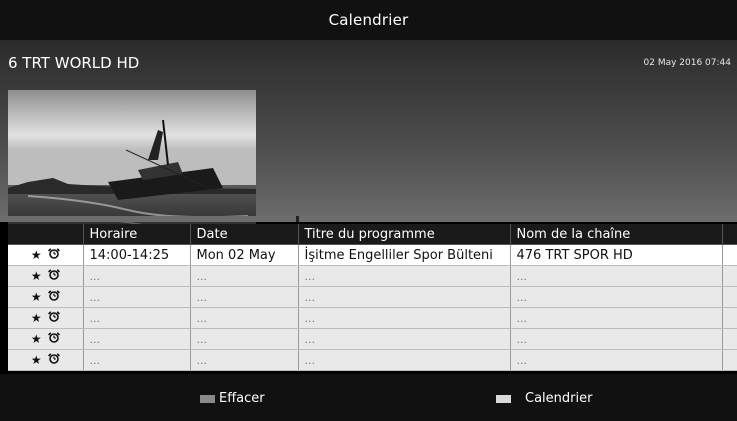 The image size is (737, 421). What do you see at coordinates (297, 219) in the screenshot?
I see `progress-marker` at bounding box center [297, 219].